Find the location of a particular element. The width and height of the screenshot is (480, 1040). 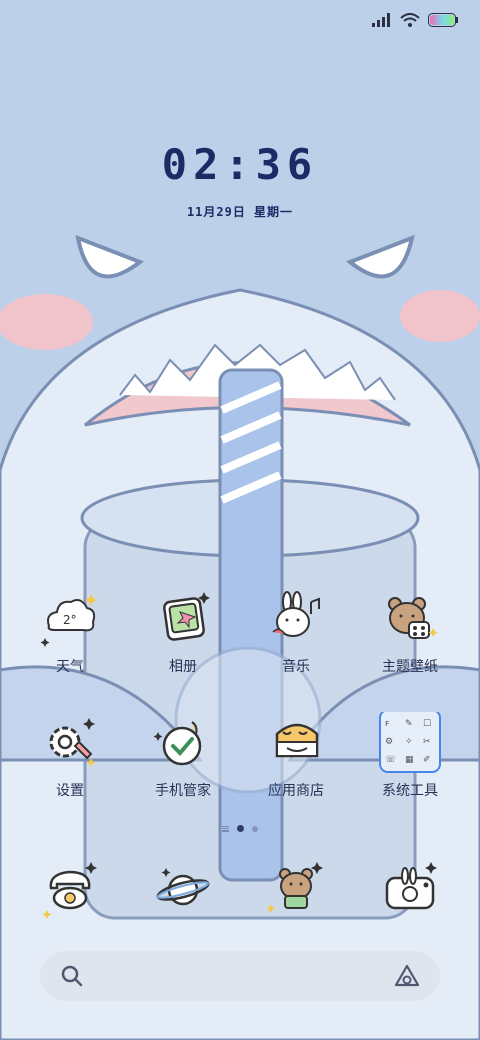

app-label: 音乐 is located at coordinates (296, 667).